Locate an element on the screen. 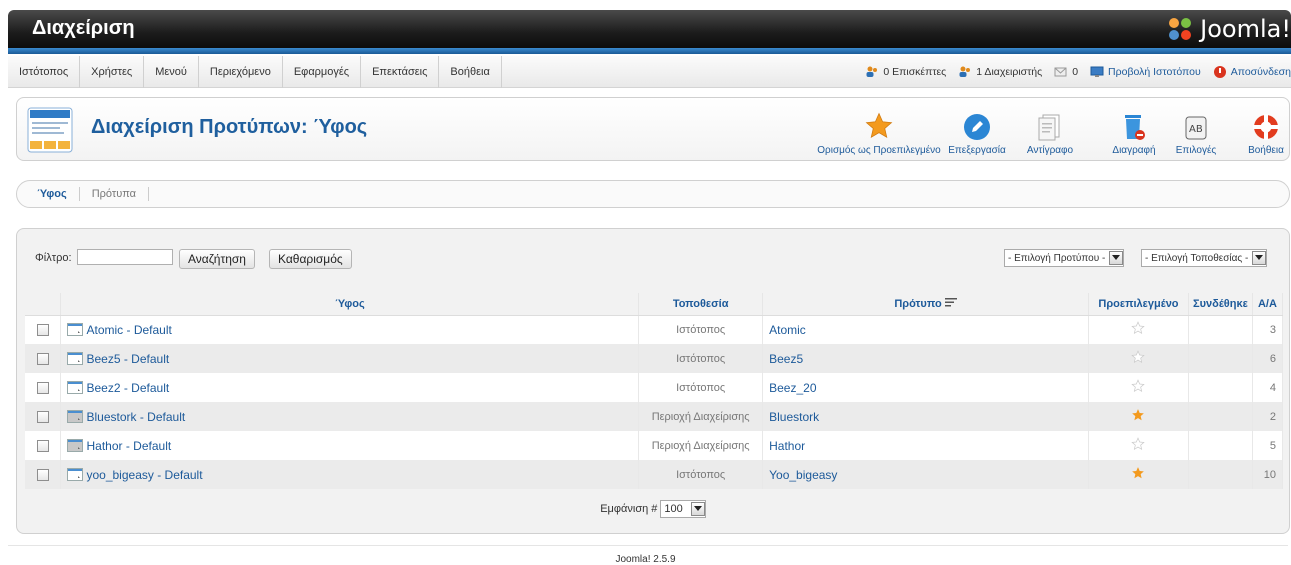  copy-button: Αντίγραφο is located at coordinates (1050, 130).